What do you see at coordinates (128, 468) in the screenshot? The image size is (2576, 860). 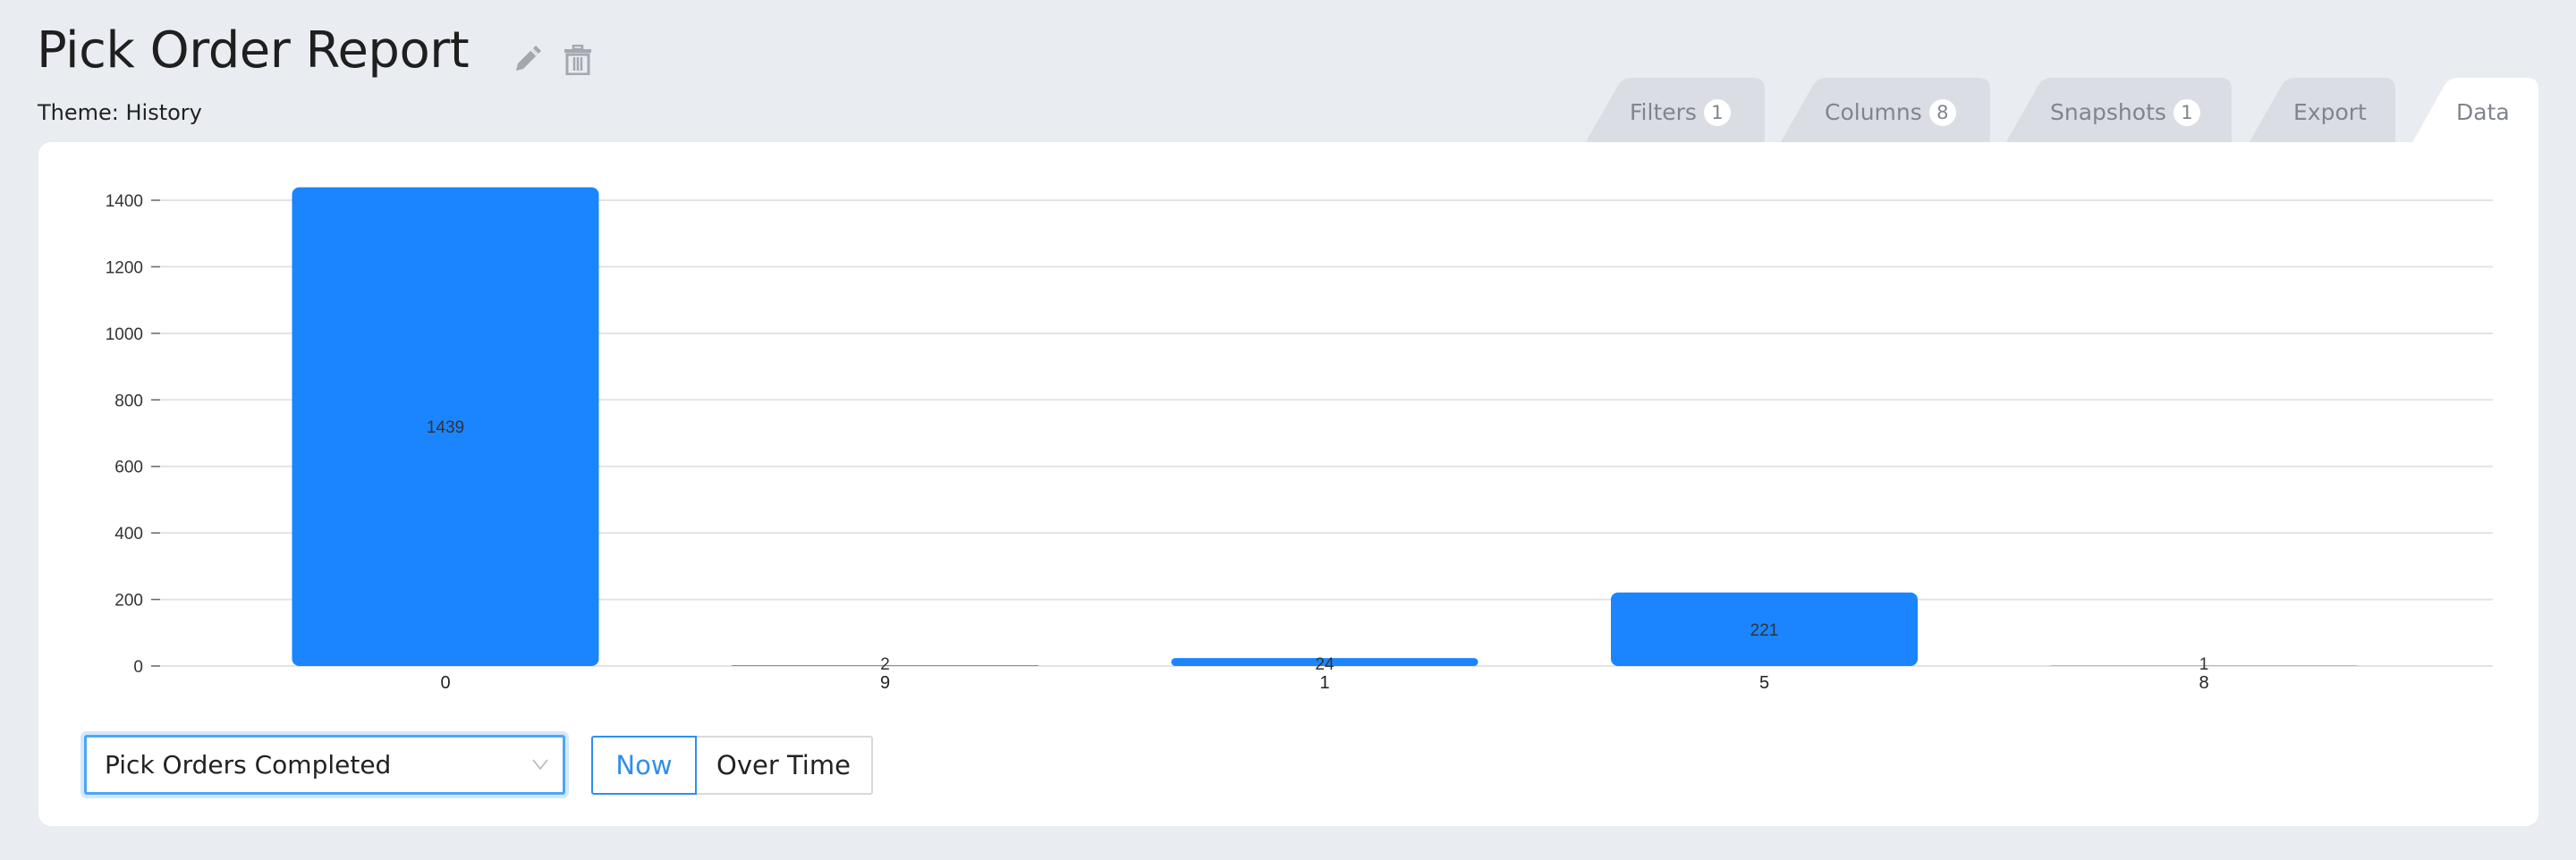 I see `y-tick-label: 600` at bounding box center [128, 468].